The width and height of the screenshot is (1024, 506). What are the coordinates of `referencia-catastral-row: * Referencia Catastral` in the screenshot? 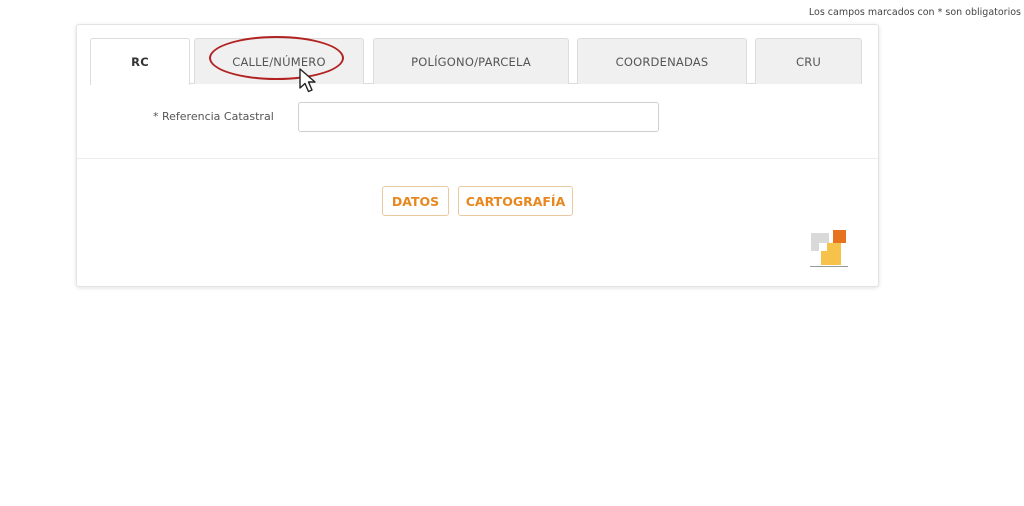 It's located at (477, 117).